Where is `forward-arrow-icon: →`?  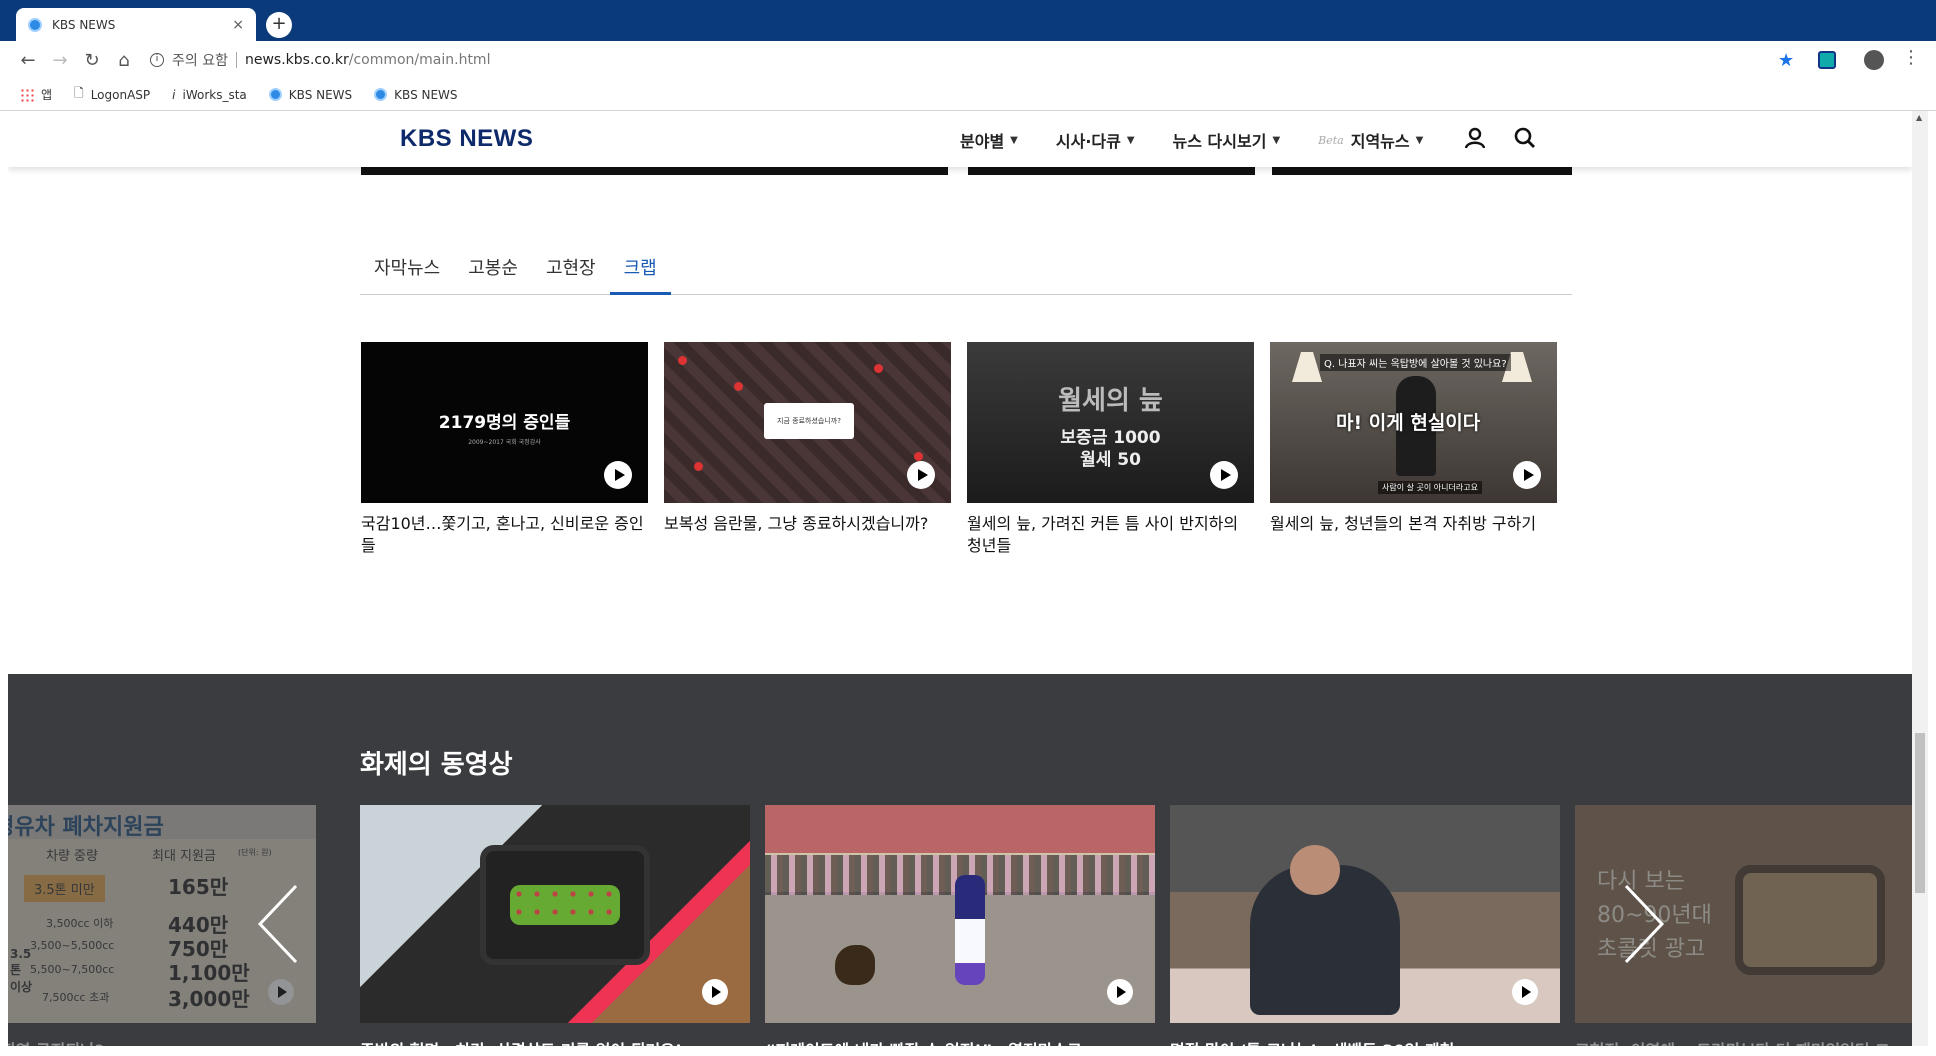 forward-arrow-icon: → is located at coordinates (60, 60).